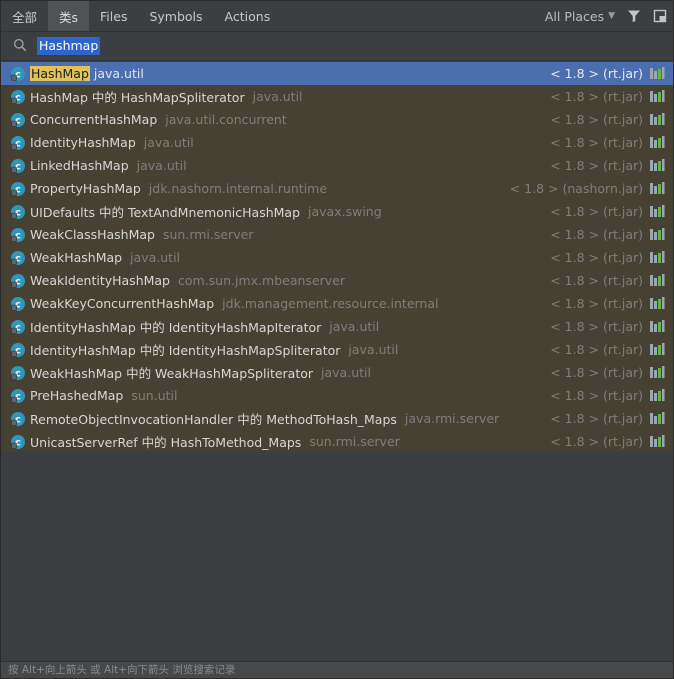  I want to click on result-row: c LinkedHashMap java.util < 1.8 > (rt.jar), so click(337, 165).